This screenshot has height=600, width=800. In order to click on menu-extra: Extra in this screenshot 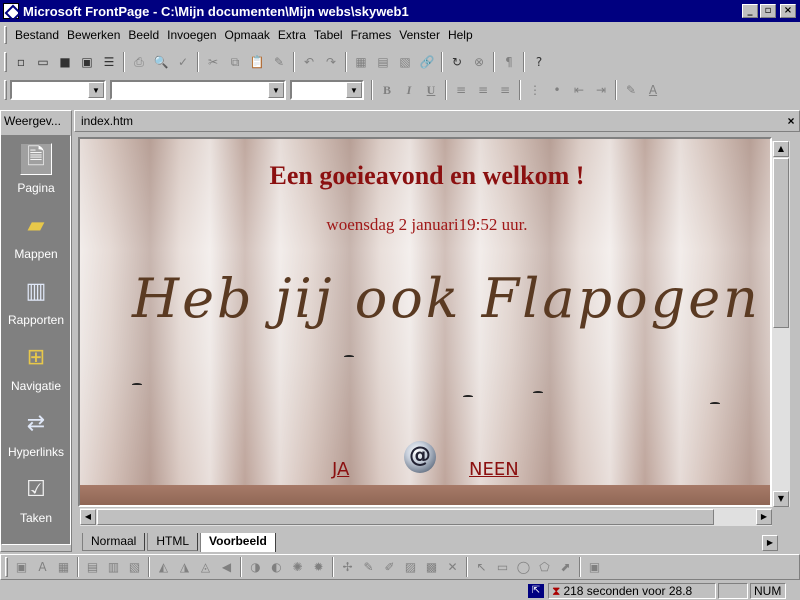, I will do `click(292, 35)`.